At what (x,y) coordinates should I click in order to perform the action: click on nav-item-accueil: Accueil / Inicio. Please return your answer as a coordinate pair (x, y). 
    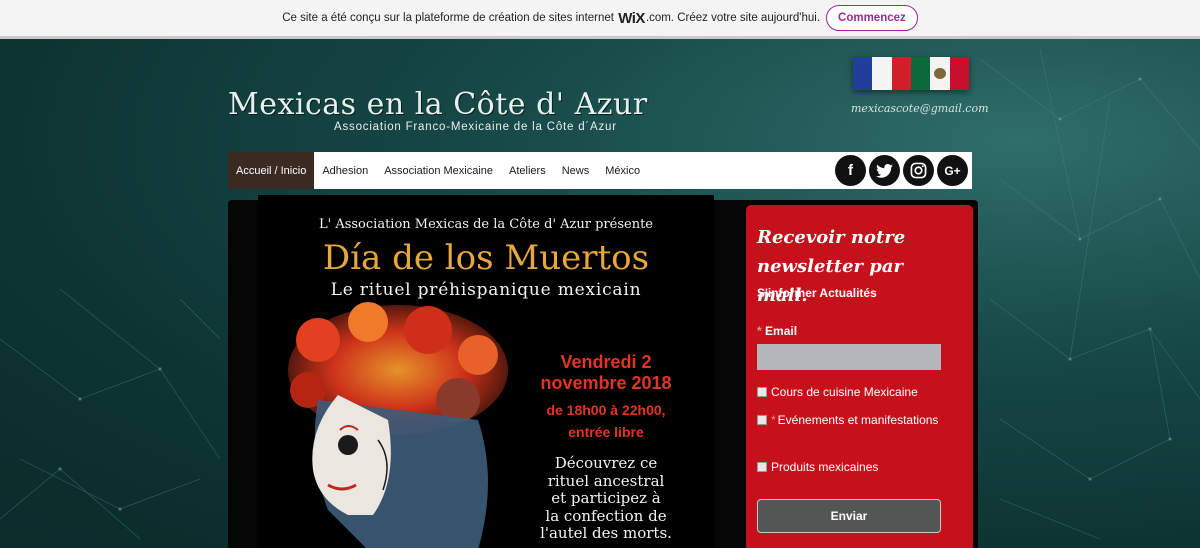
    Looking at the image, I should click on (271, 170).